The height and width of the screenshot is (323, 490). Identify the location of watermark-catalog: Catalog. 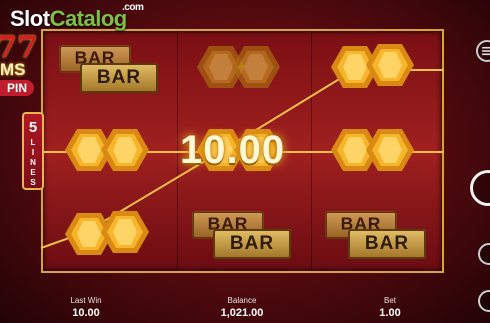
(88, 18).